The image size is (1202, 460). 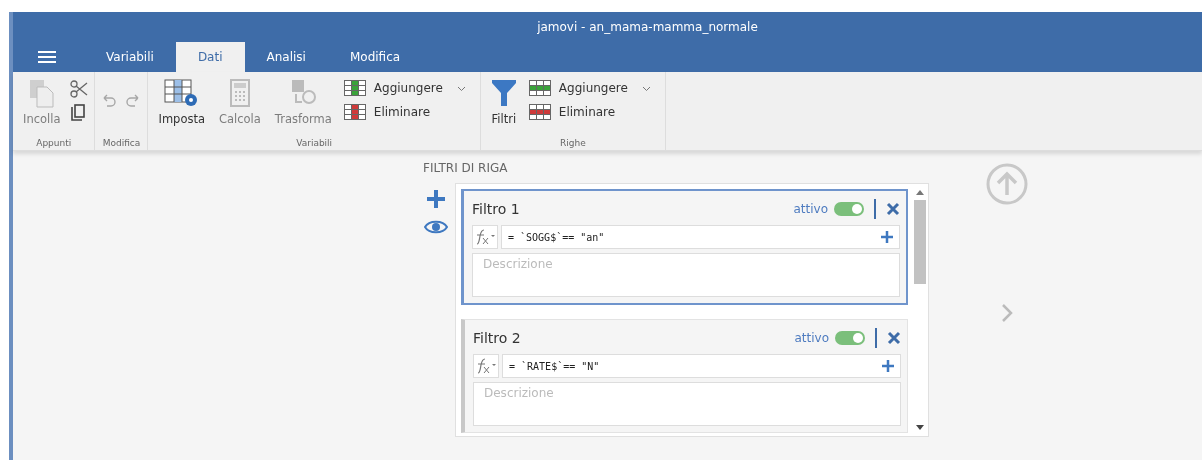 What do you see at coordinates (700, 237) in the screenshot?
I see `formula-field: = `SOGG$`== "an"` at bounding box center [700, 237].